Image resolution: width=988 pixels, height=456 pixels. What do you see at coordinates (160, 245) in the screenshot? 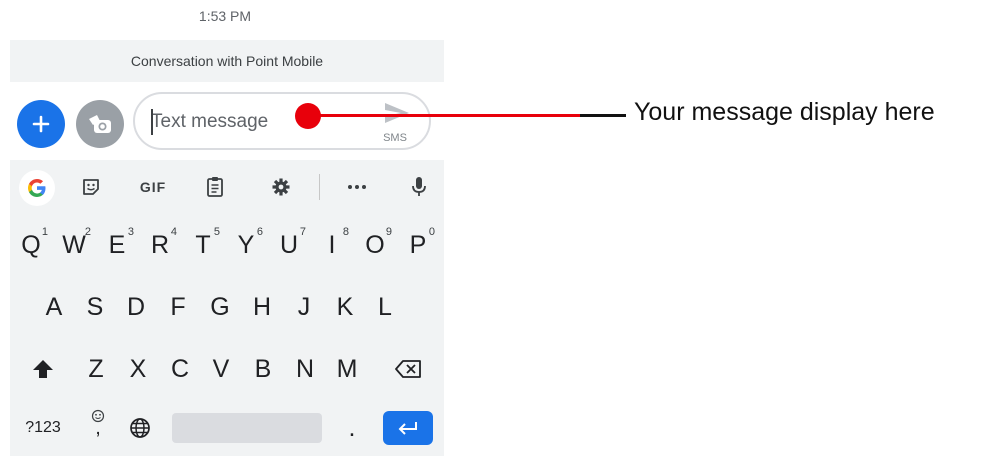
I see `key-r: R4` at bounding box center [160, 245].